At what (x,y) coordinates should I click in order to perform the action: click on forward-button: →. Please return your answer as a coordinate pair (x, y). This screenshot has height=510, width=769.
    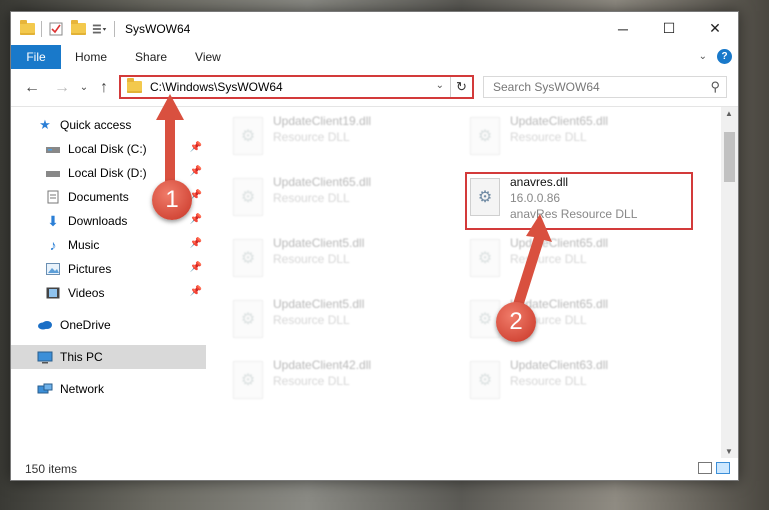
    Looking at the image, I should click on (62, 88).